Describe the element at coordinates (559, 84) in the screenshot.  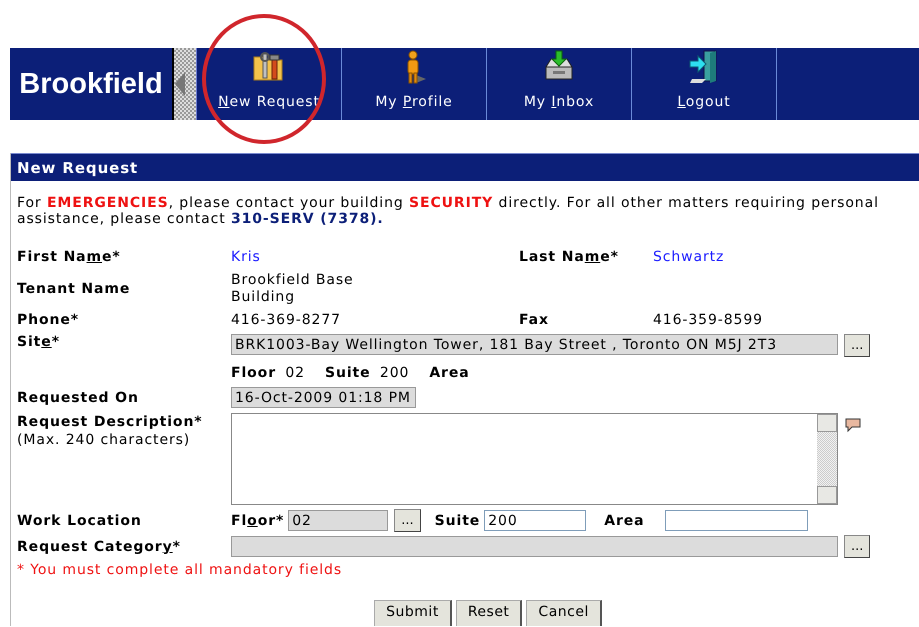
I see `nav-item: My I nbox` at that location.